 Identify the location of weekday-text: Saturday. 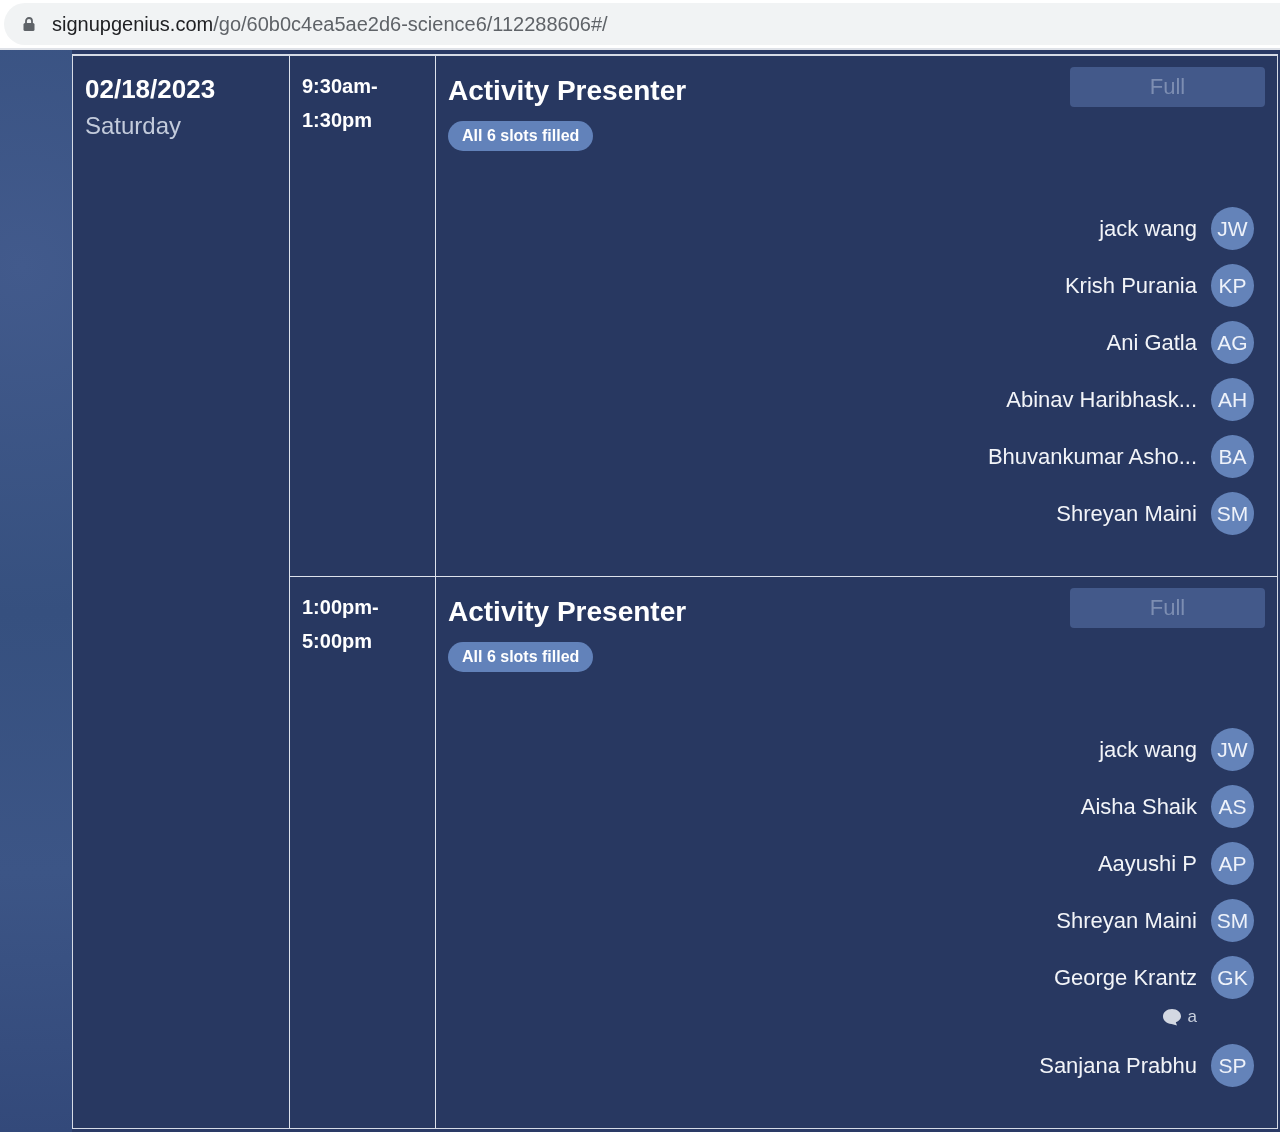
(134, 126).